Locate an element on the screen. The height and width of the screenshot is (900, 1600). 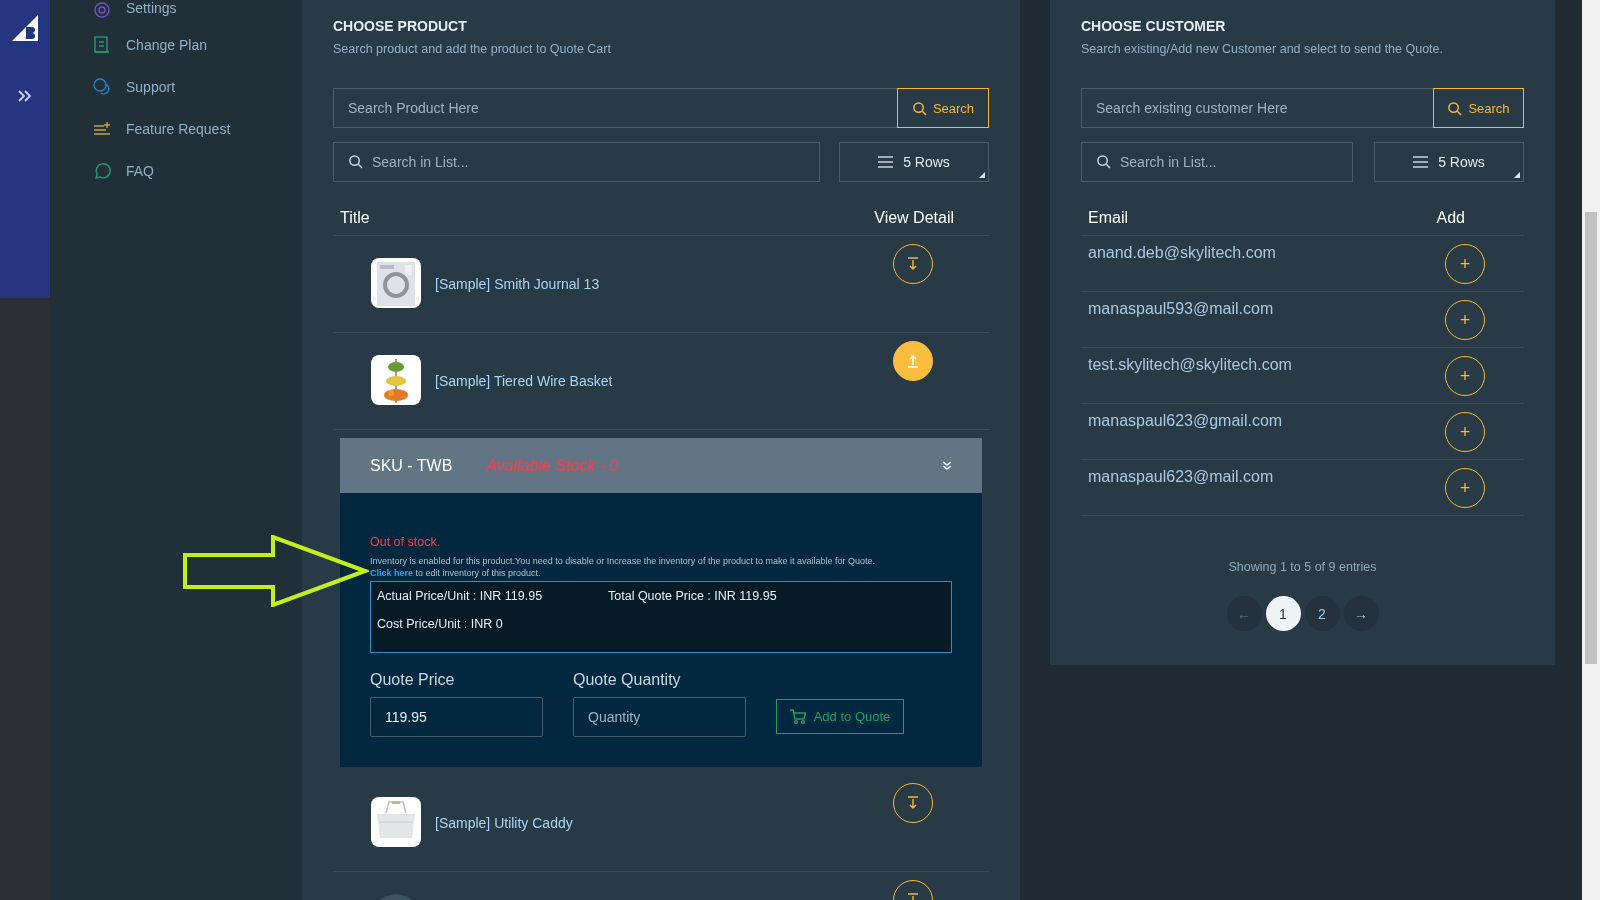
logo-icon is located at coordinates (25, 28).